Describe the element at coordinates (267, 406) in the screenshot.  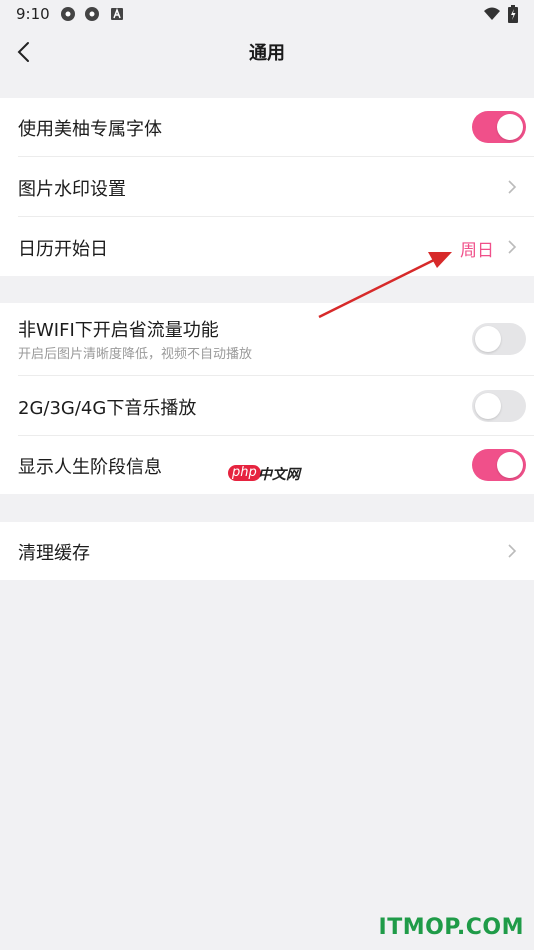
I see `row-music-playback: 2G/3G/4G下音乐播放` at that location.